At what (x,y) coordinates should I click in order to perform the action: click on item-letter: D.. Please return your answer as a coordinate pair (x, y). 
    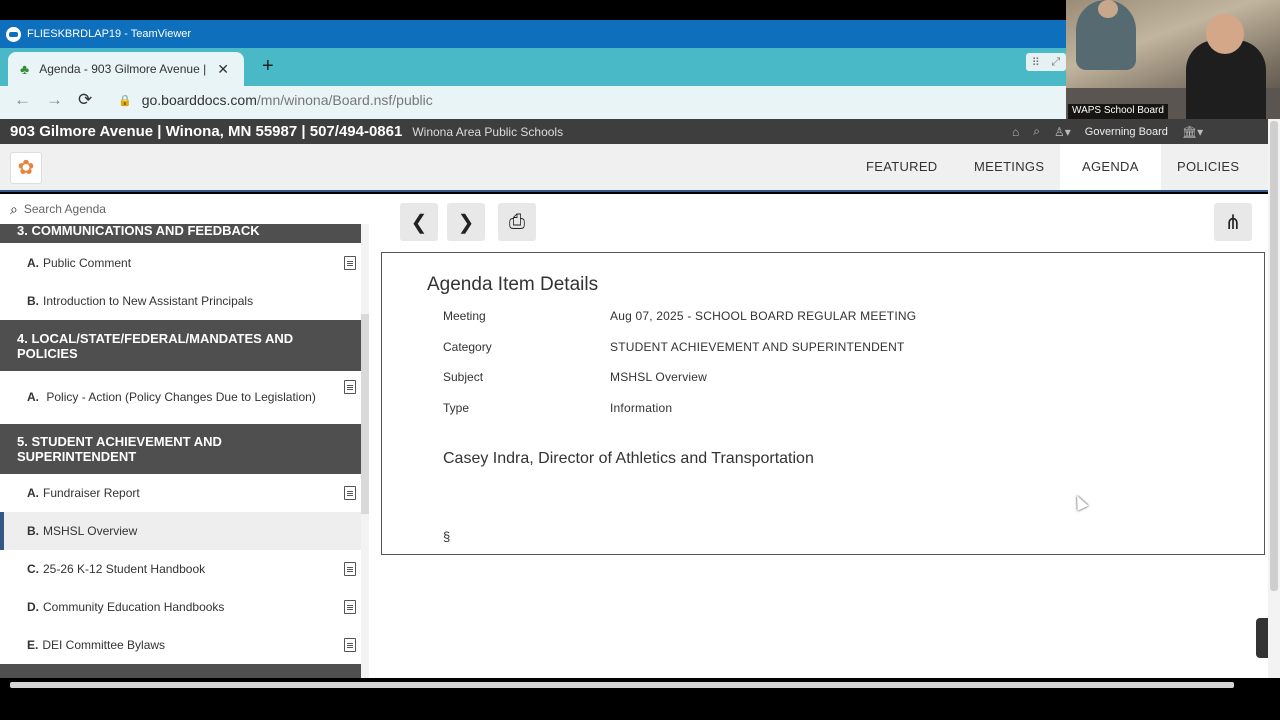
    Looking at the image, I should click on (33, 607).